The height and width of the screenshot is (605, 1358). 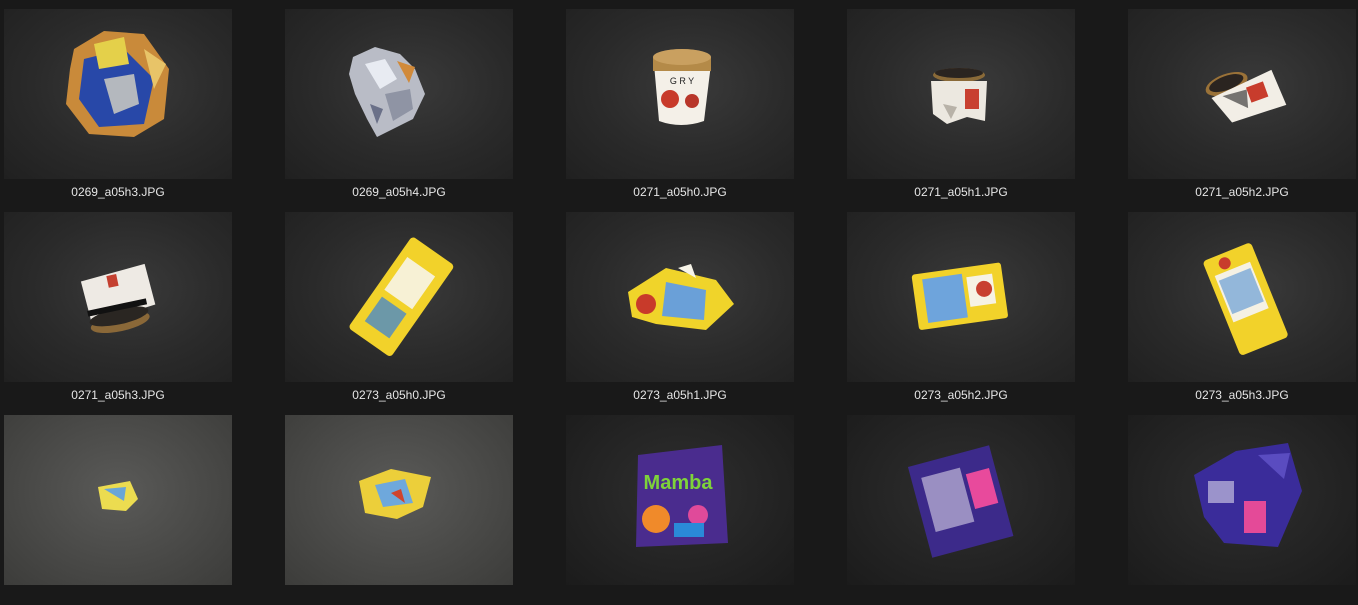 I want to click on file-name: 0273_a05h1.JPG, so click(x=680, y=395).